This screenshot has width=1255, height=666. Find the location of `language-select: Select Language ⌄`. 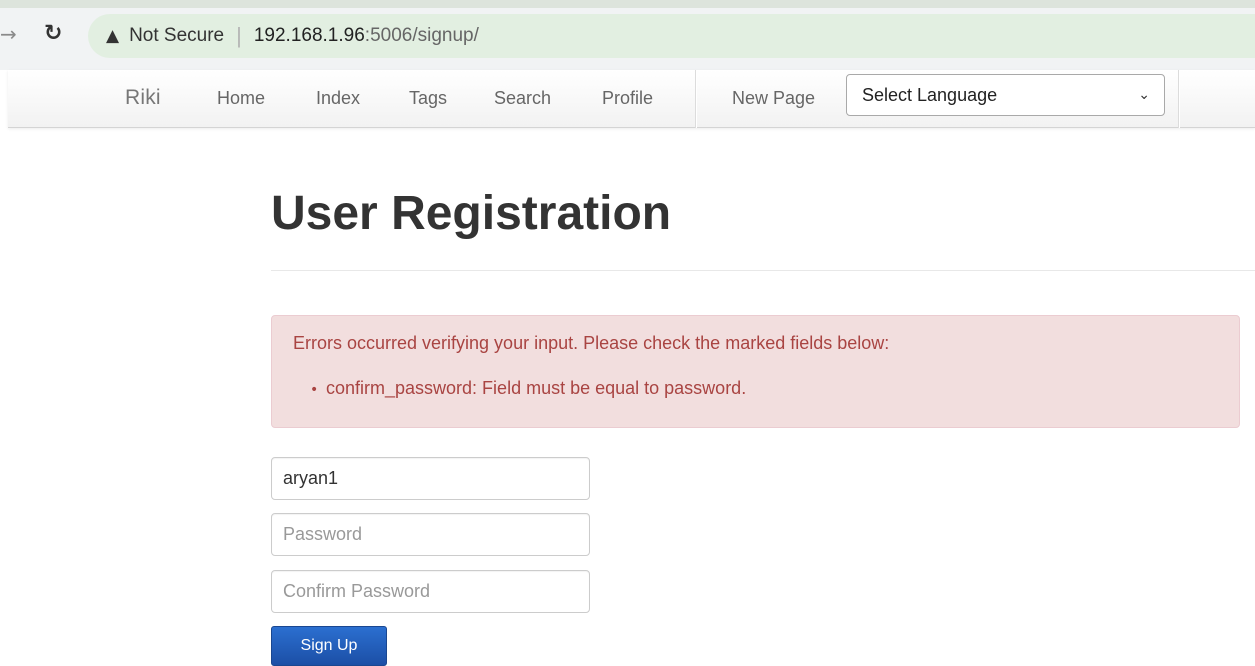

language-select: Select Language ⌄ is located at coordinates (1005, 95).